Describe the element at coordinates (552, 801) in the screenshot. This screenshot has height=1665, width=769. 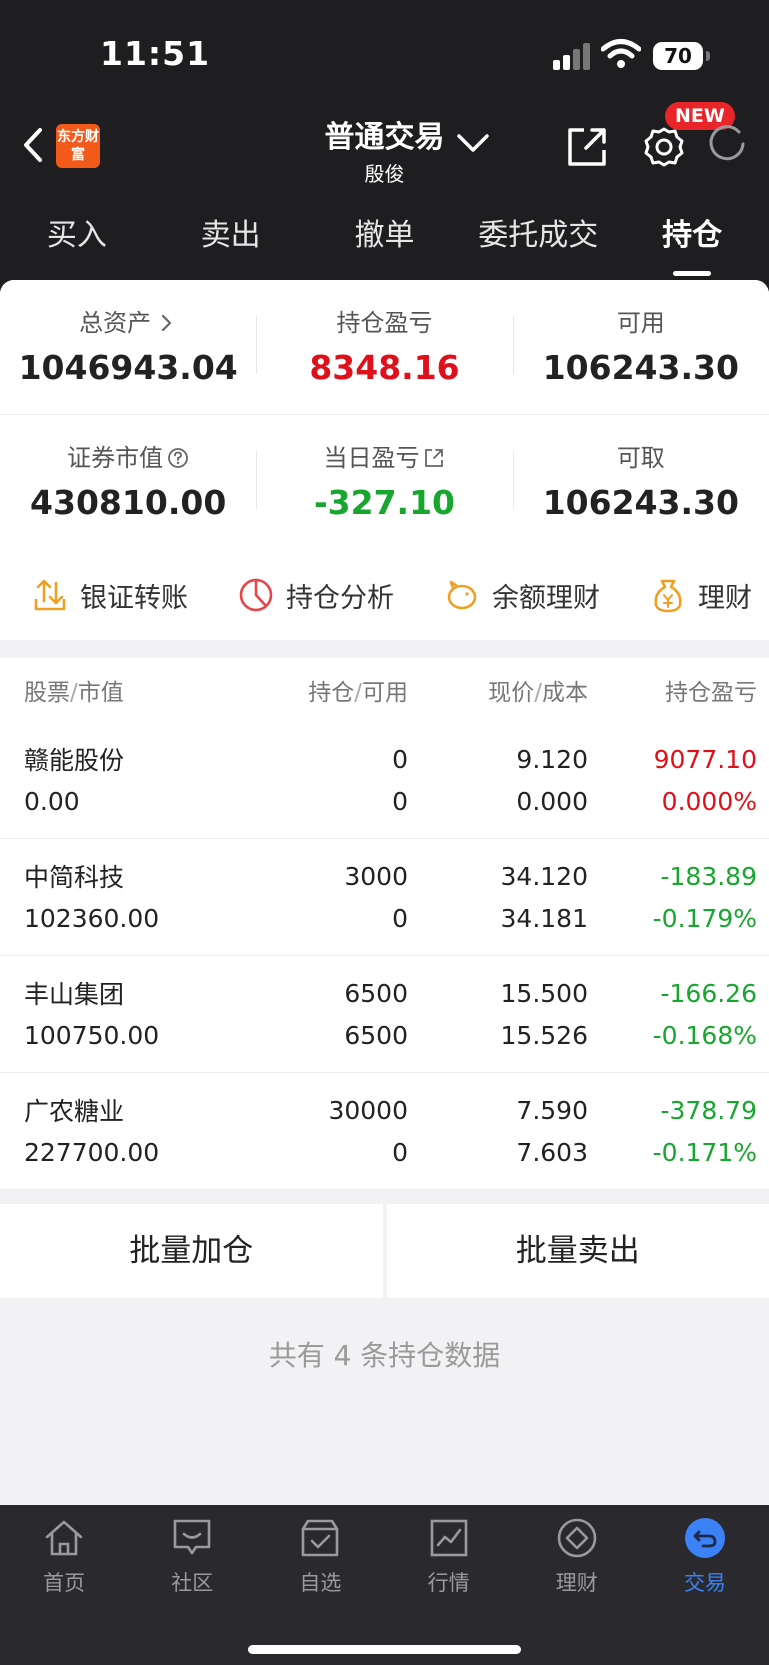
I see `cost-price: 0.000` at that location.